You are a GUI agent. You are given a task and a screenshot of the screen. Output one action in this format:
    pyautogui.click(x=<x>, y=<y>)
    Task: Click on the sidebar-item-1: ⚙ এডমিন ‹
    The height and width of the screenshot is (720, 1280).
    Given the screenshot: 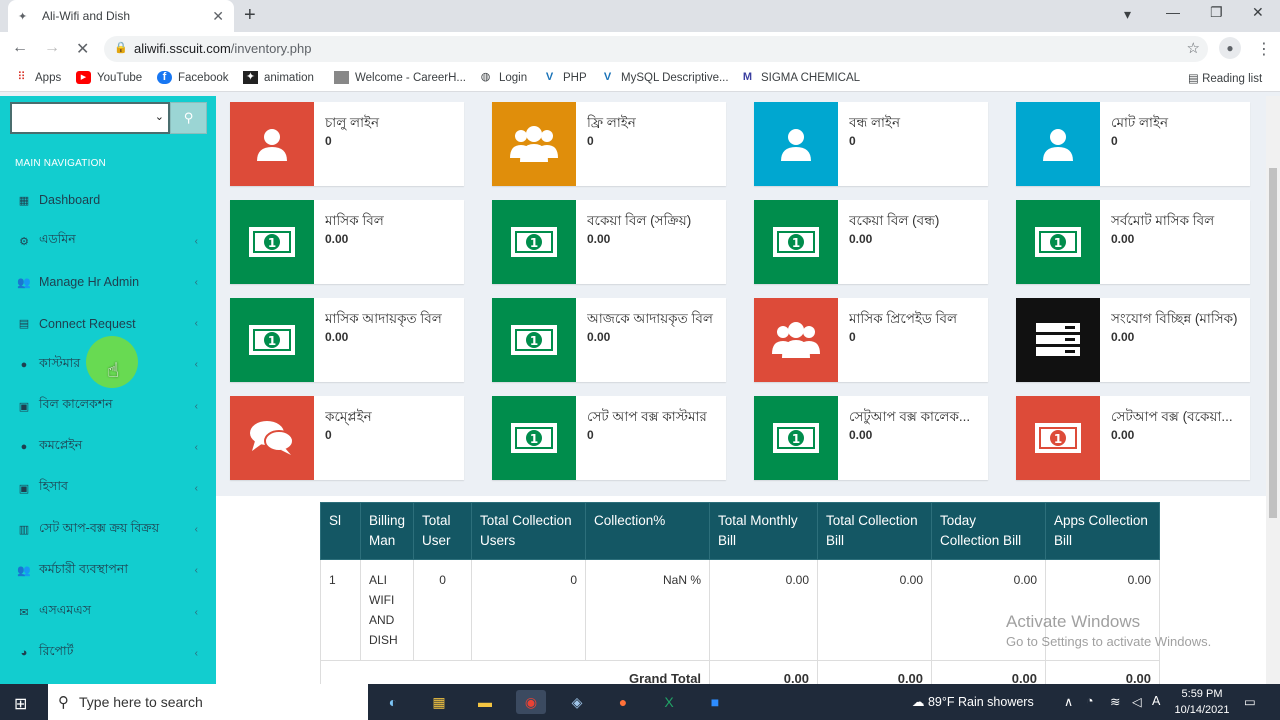 What is the action you would take?
    pyautogui.click(x=108, y=241)
    